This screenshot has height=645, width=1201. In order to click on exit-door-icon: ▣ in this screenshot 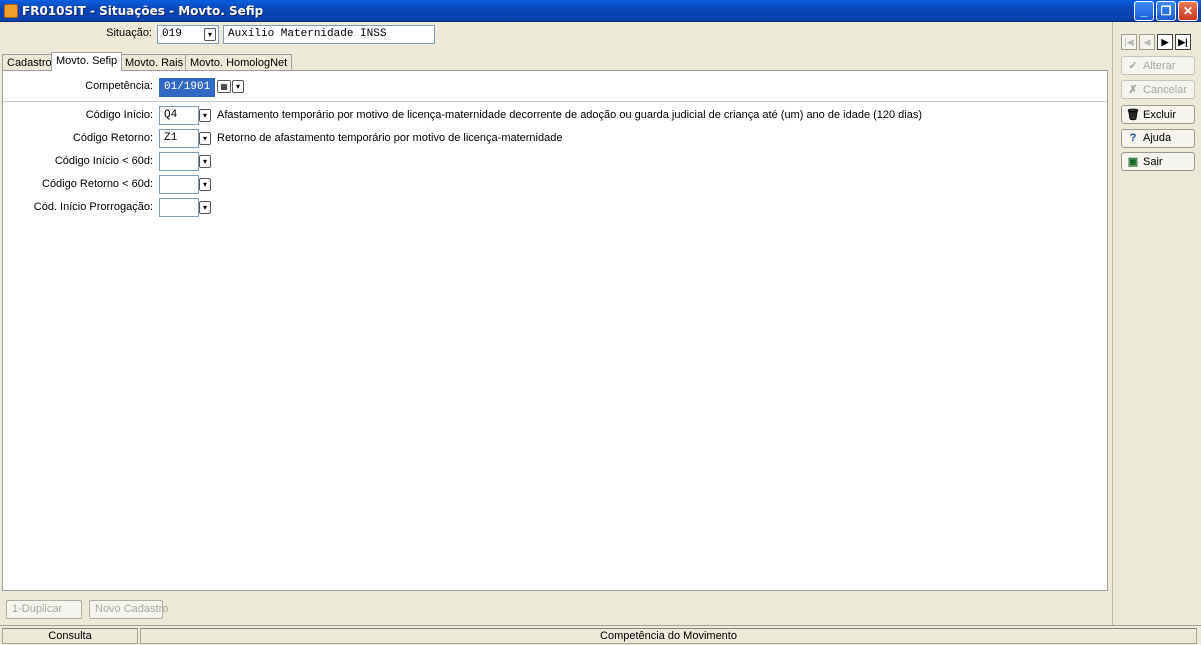, I will do `click(1133, 162)`.